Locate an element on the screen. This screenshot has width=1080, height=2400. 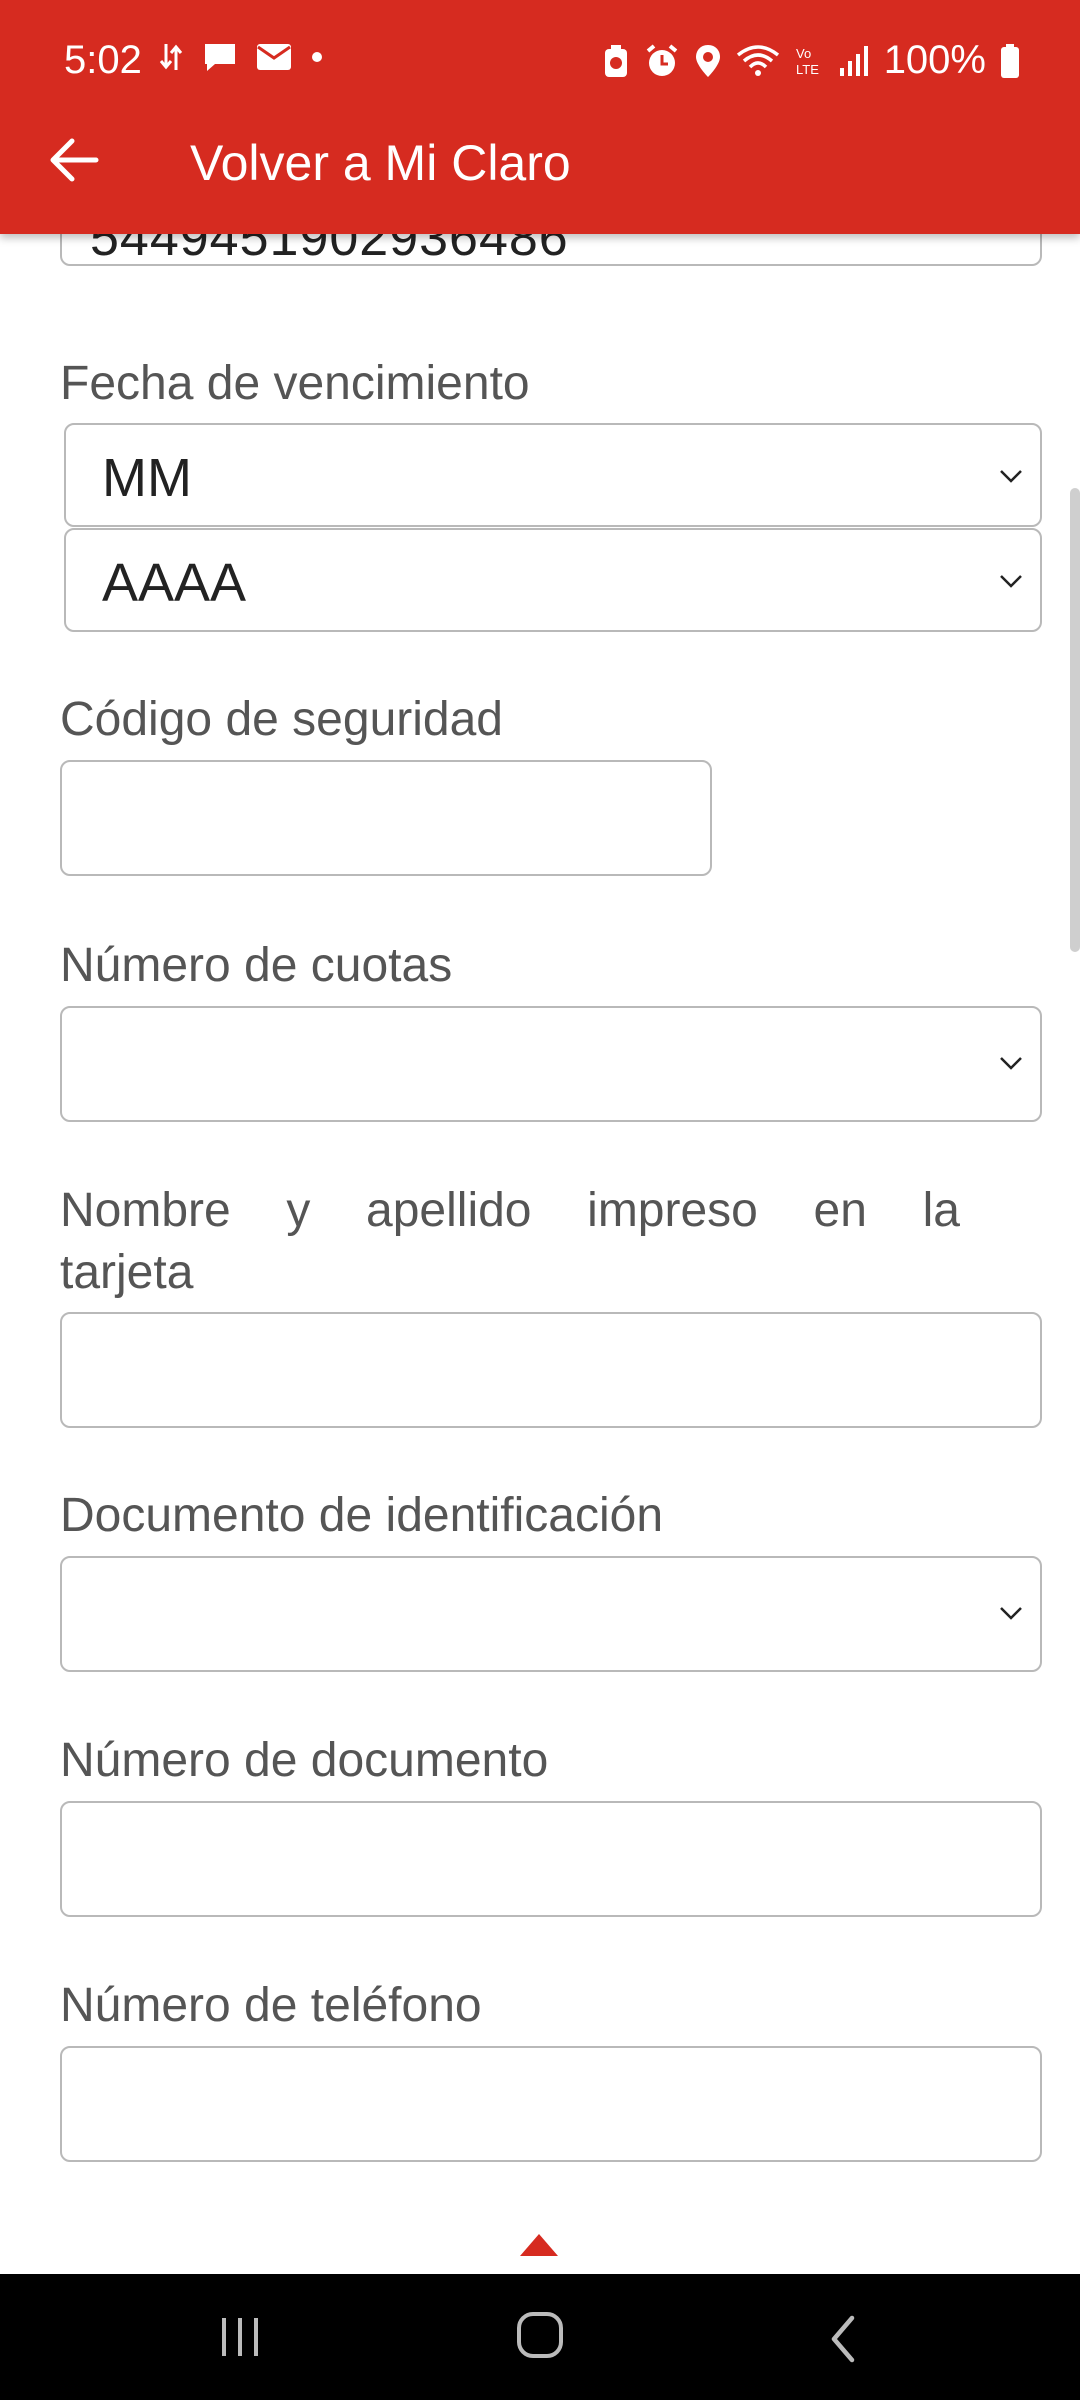
label-word: Nombre is located at coordinates (145, 1210).